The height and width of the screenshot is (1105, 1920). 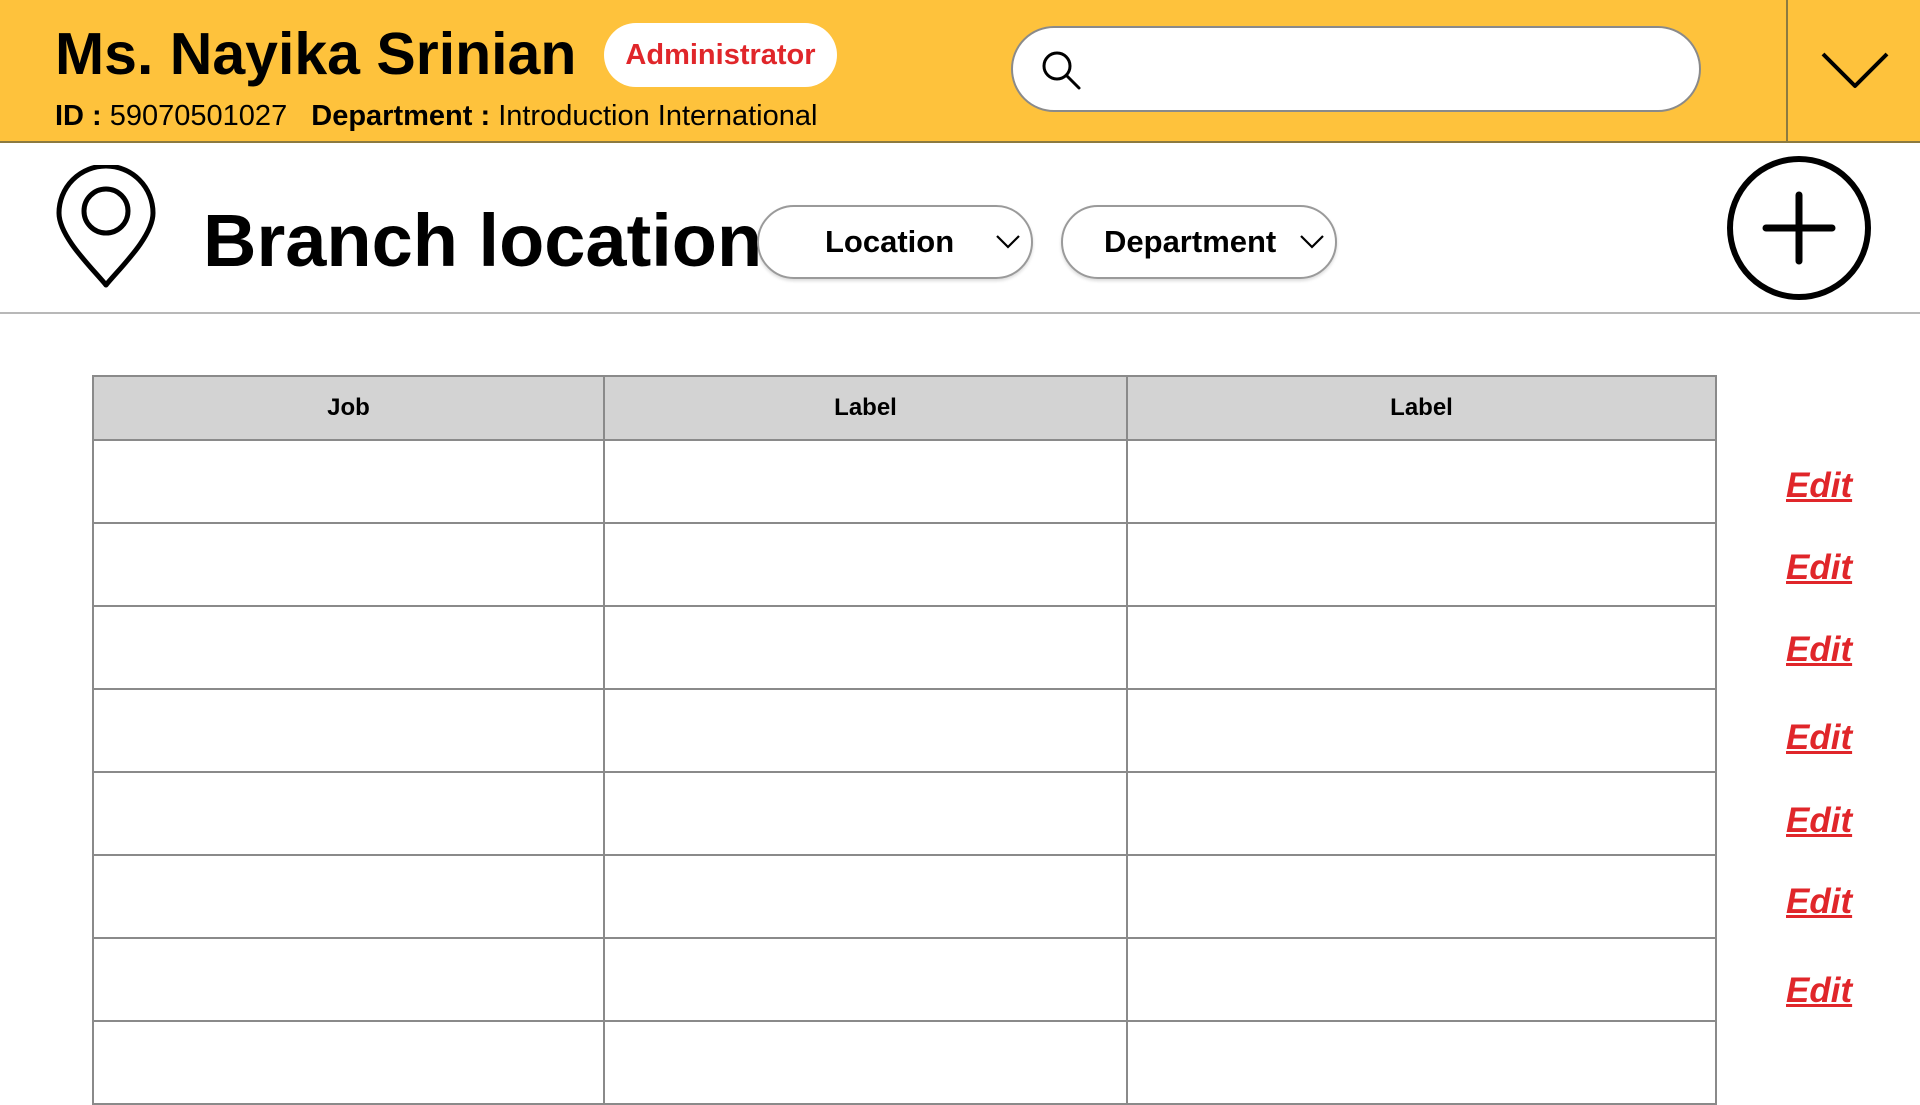 What do you see at coordinates (106, 226) in the screenshot?
I see `map-pin-icon` at bounding box center [106, 226].